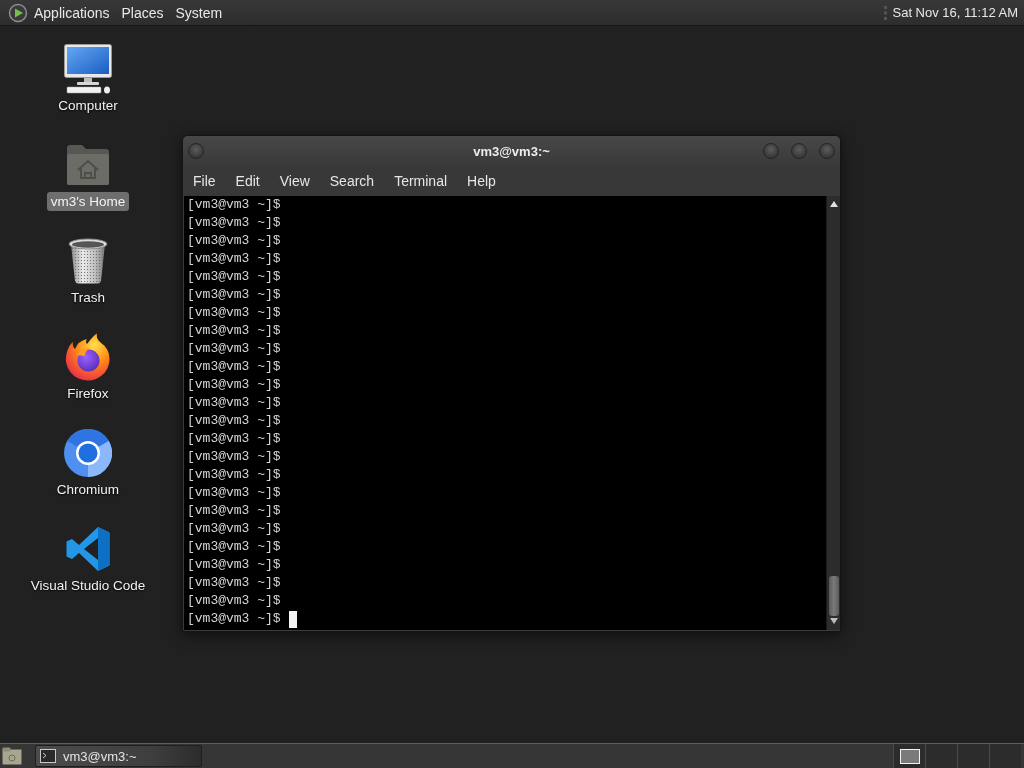  Describe the element at coordinates (88, 201) in the screenshot. I see `desktop-icon-label: vm3's Home` at that location.